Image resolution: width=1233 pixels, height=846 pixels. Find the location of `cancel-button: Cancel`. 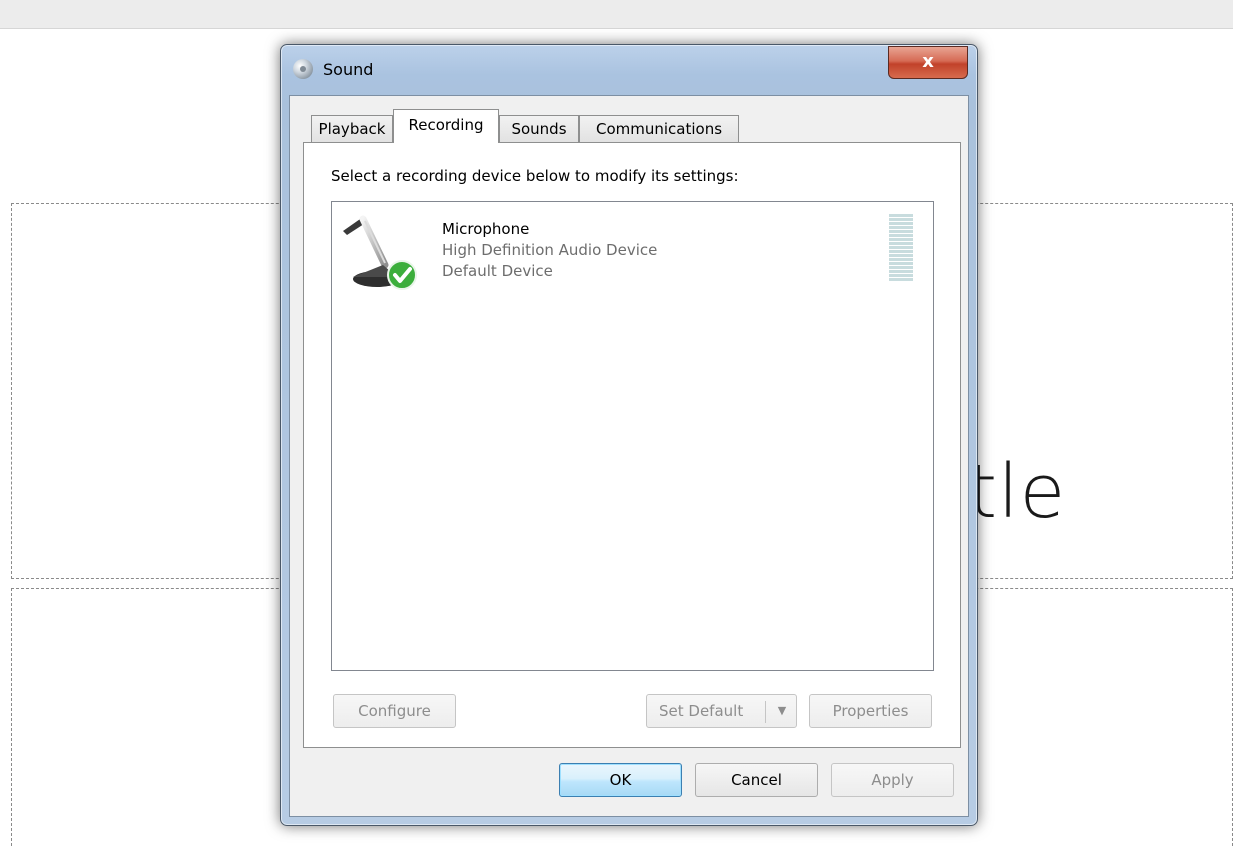

cancel-button: Cancel is located at coordinates (756, 780).